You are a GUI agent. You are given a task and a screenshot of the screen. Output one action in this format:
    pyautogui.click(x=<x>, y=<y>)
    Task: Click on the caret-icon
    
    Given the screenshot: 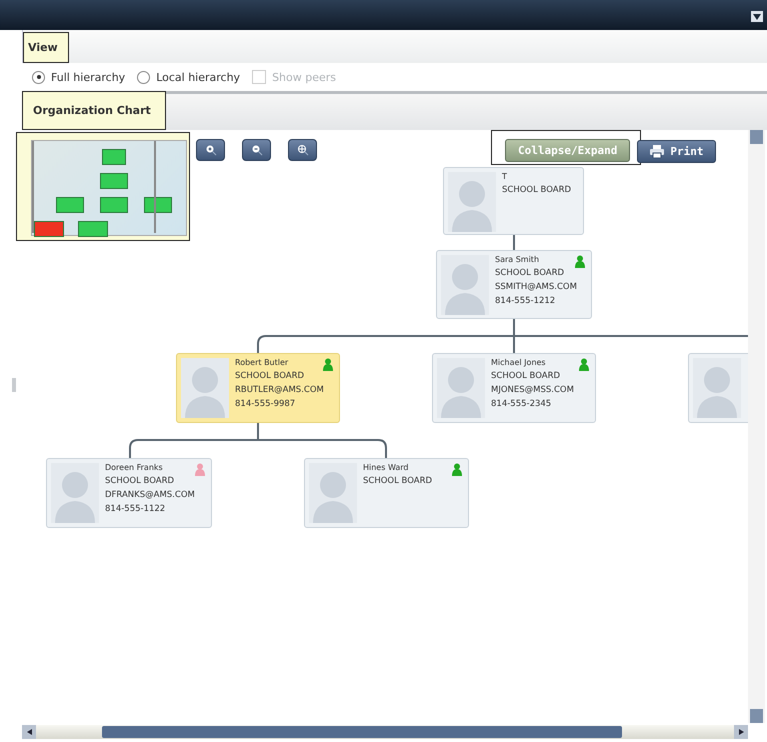 What is the action you would take?
    pyautogui.click(x=757, y=17)
    